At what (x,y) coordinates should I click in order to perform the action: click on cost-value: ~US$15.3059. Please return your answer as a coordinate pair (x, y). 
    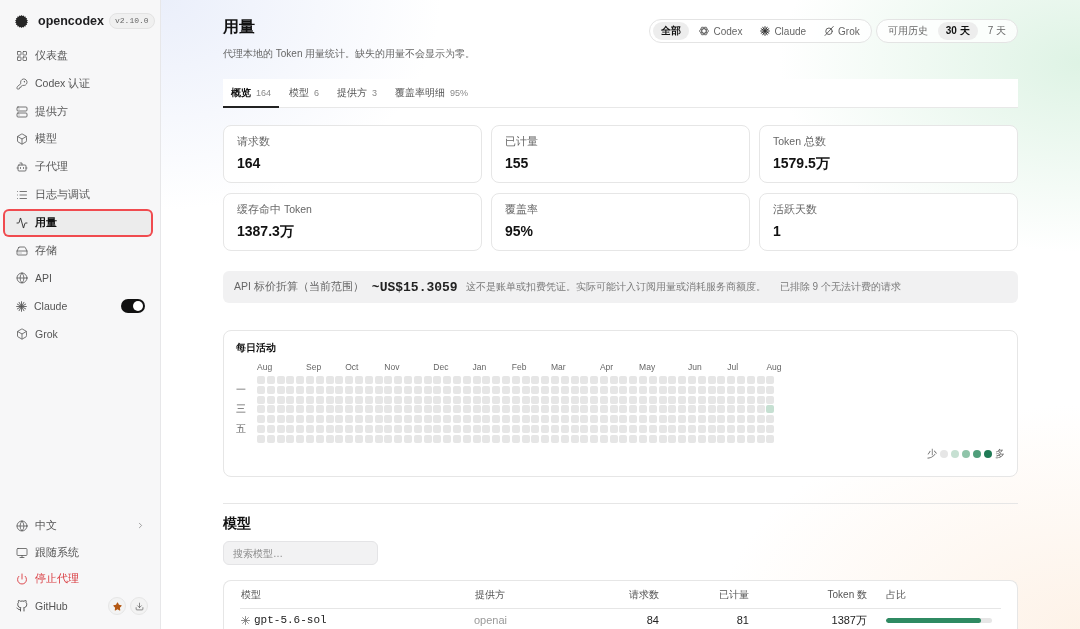
    Looking at the image, I should click on (414, 287).